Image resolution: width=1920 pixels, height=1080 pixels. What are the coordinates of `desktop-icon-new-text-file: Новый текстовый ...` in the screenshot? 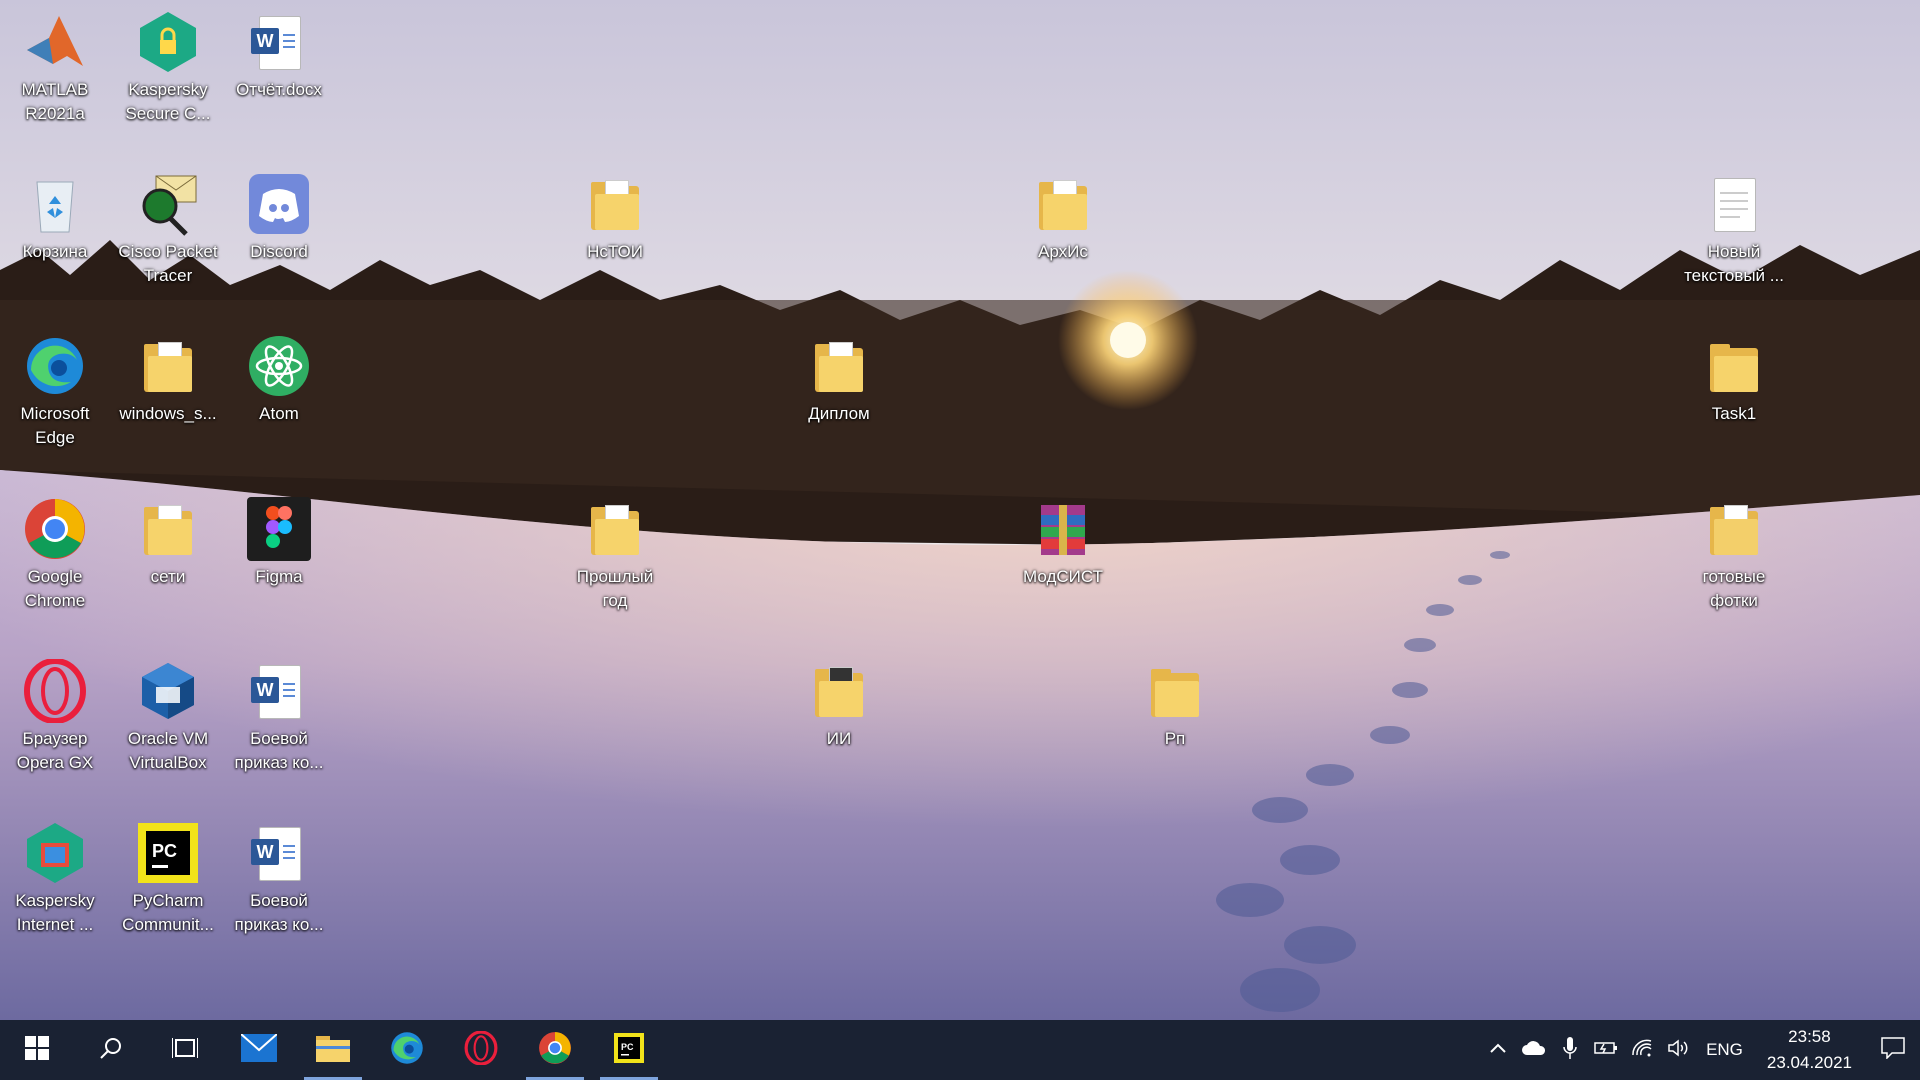 It's located at (1734, 227).